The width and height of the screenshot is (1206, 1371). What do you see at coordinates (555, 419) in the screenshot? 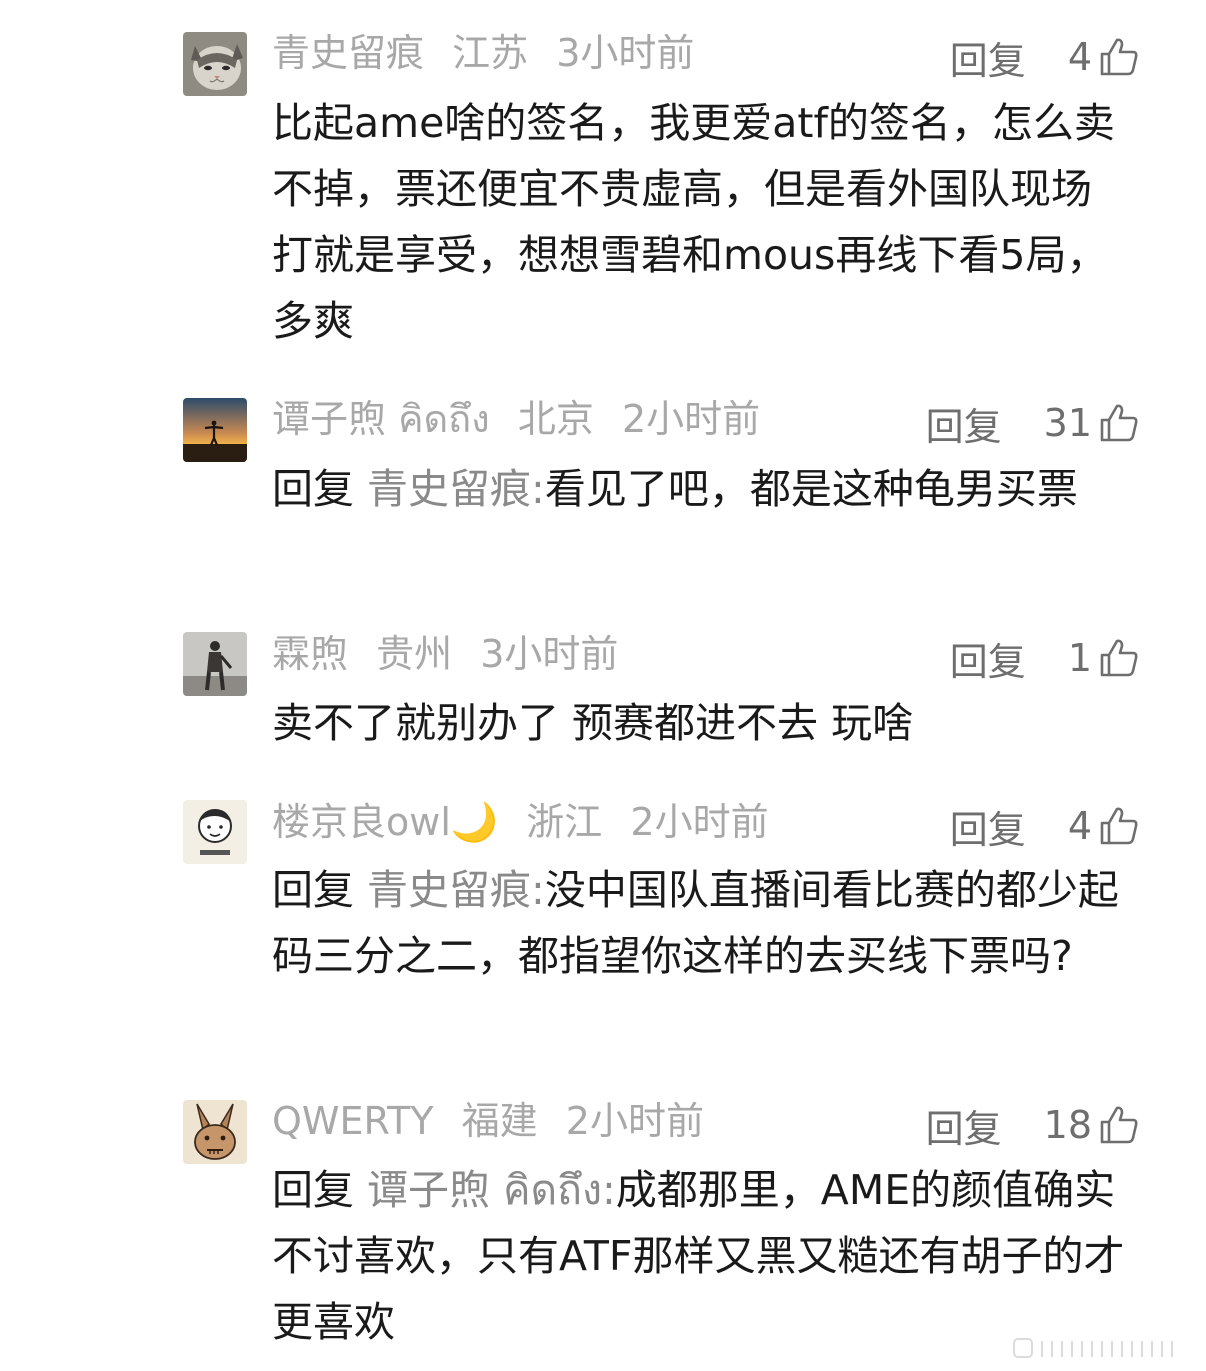
I see `location: 北京` at bounding box center [555, 419].